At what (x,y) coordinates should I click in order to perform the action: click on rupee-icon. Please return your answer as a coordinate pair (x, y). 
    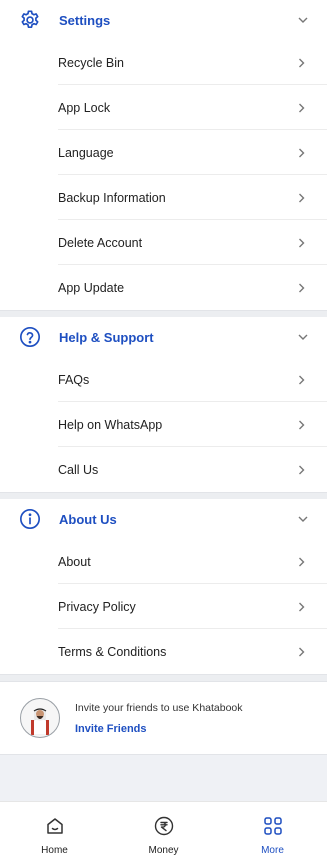
    Looking at the image, I should click on (164, 826).